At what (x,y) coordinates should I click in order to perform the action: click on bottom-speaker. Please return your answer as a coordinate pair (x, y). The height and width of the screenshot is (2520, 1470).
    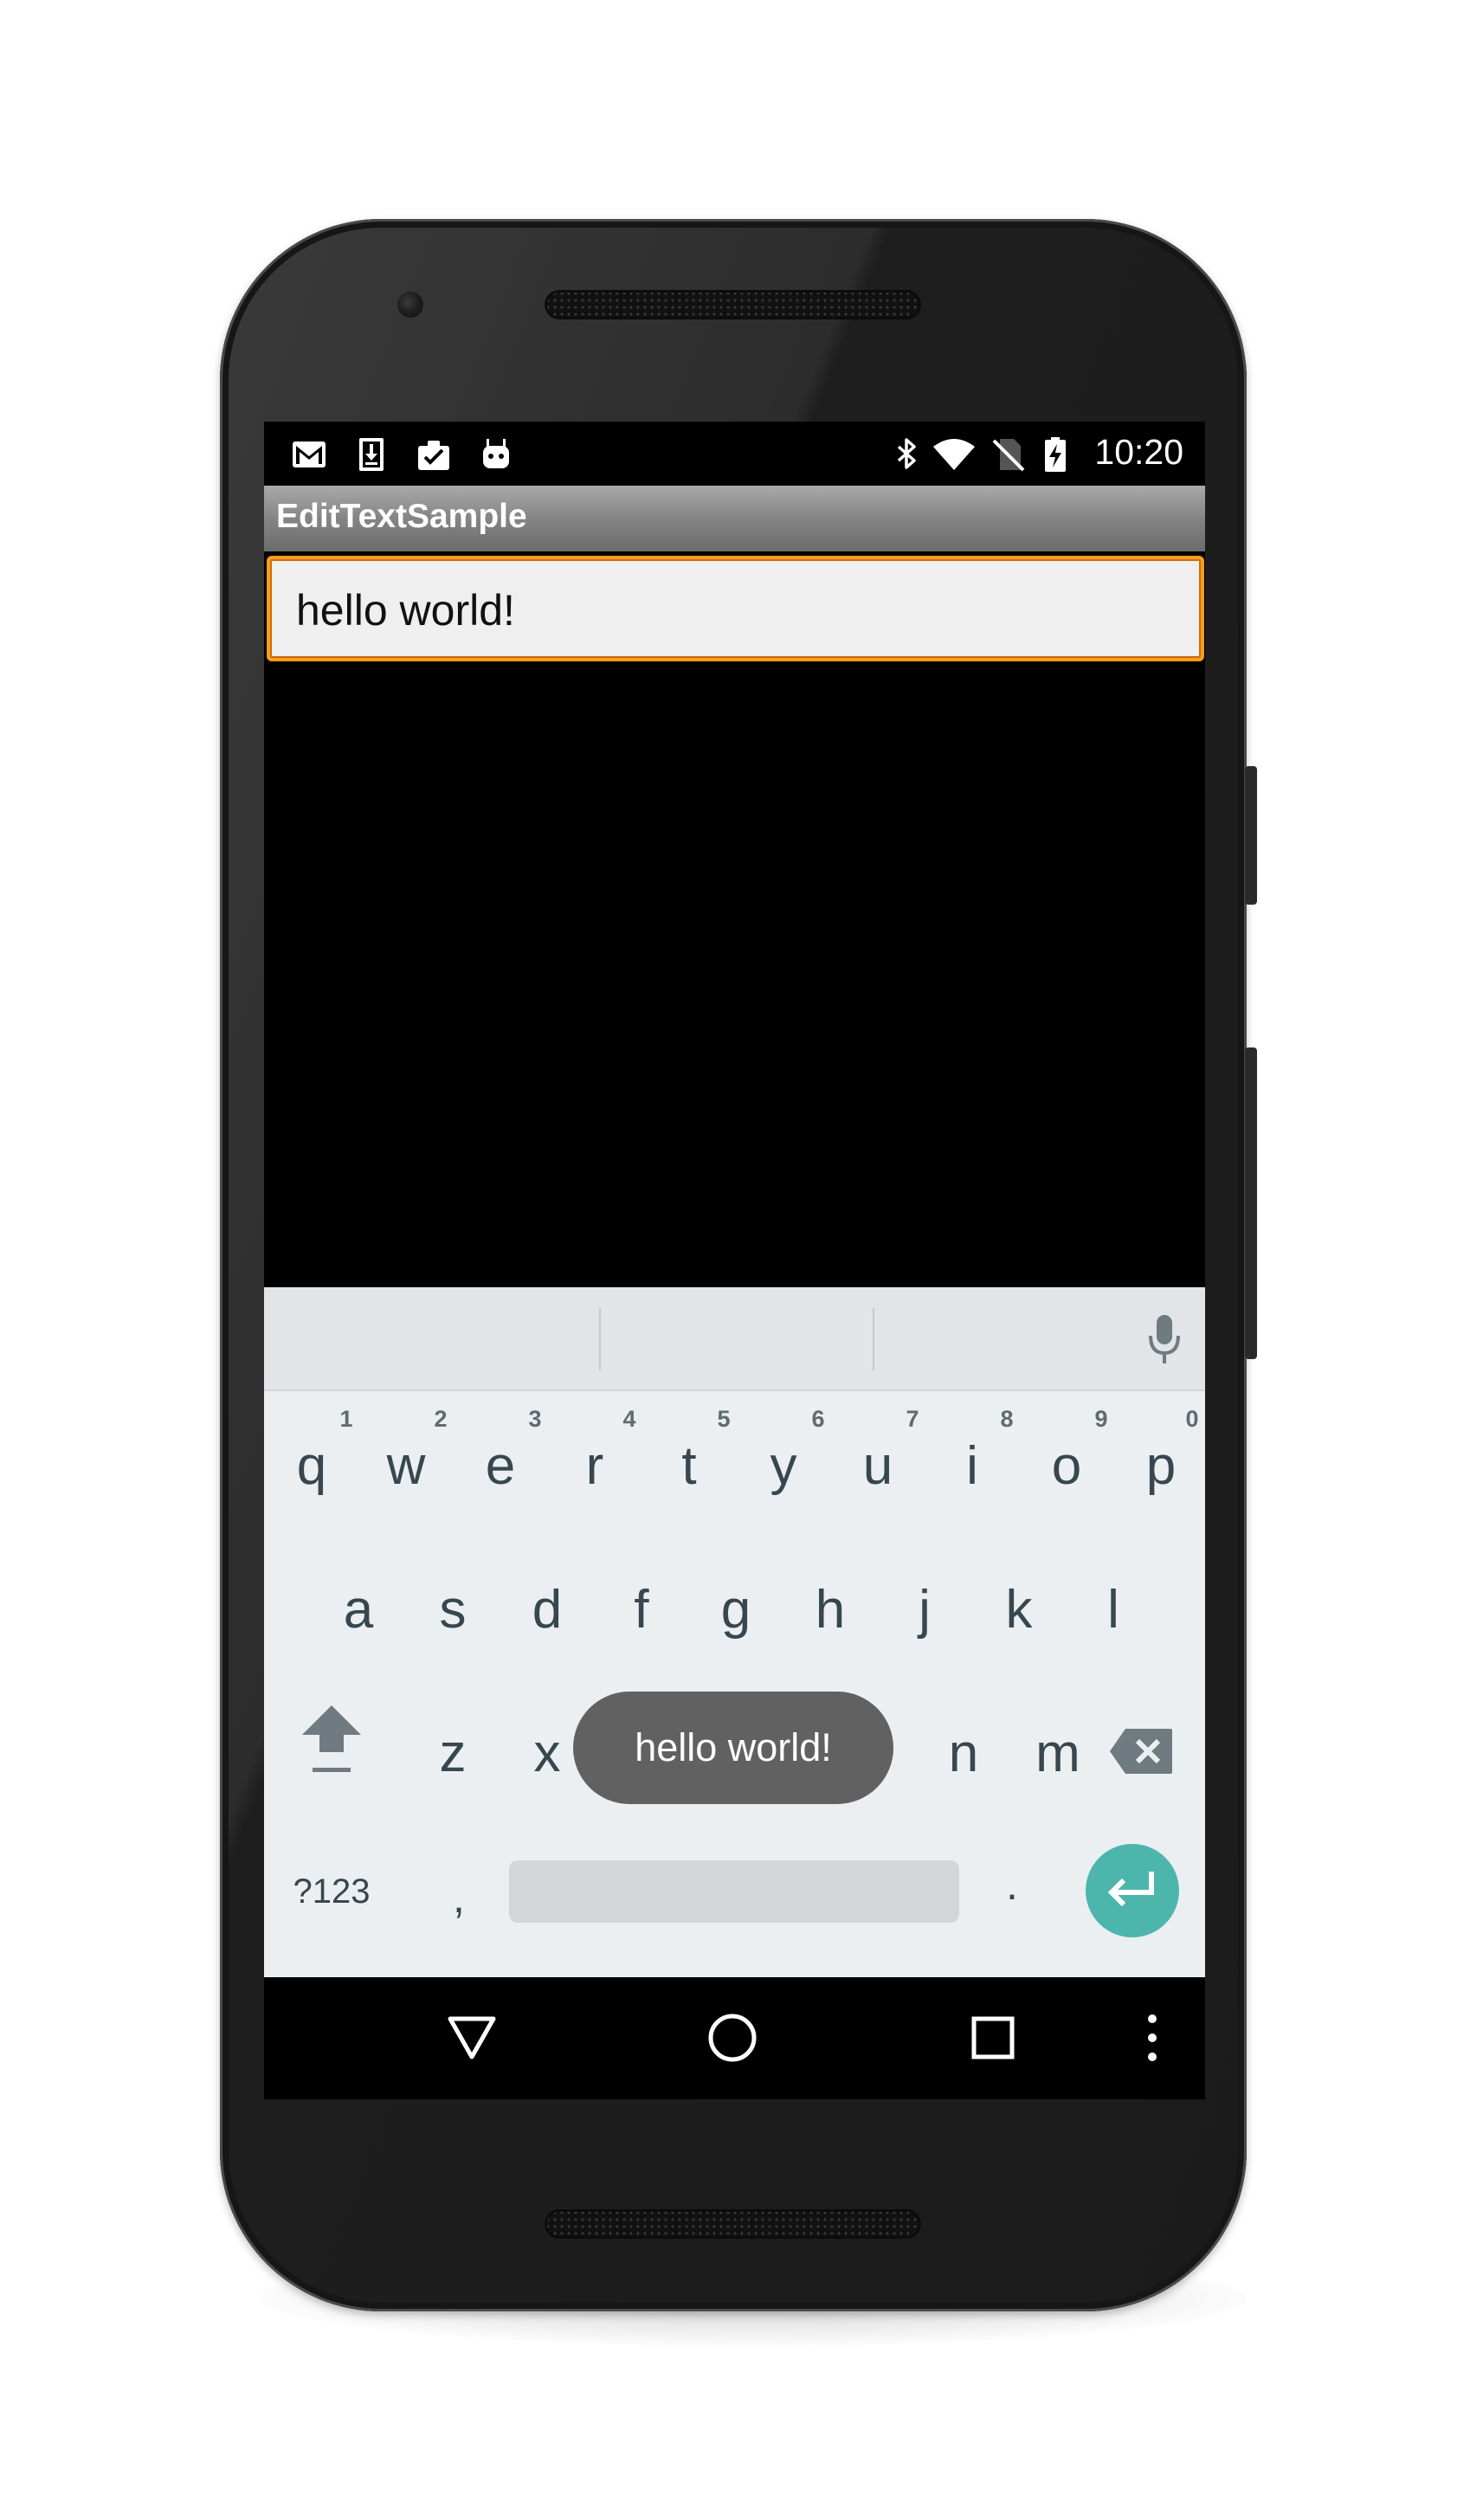
    Looking at the image, I should click on (733, 2224).